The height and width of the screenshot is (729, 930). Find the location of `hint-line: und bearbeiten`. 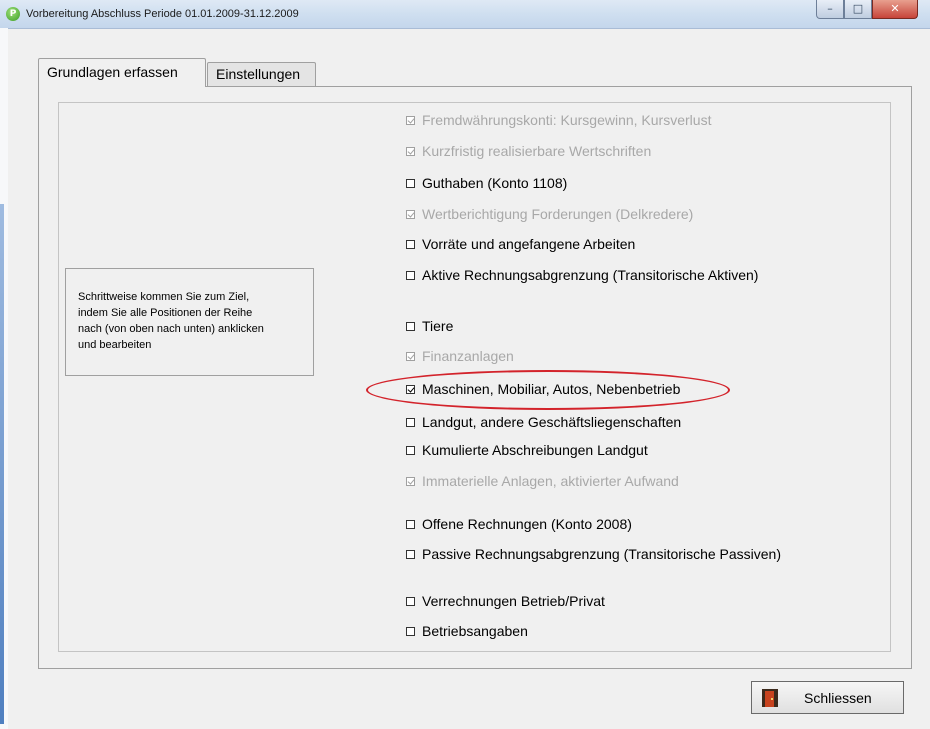

hint-line: und bearbeiten is located at coordinates (115, 345).